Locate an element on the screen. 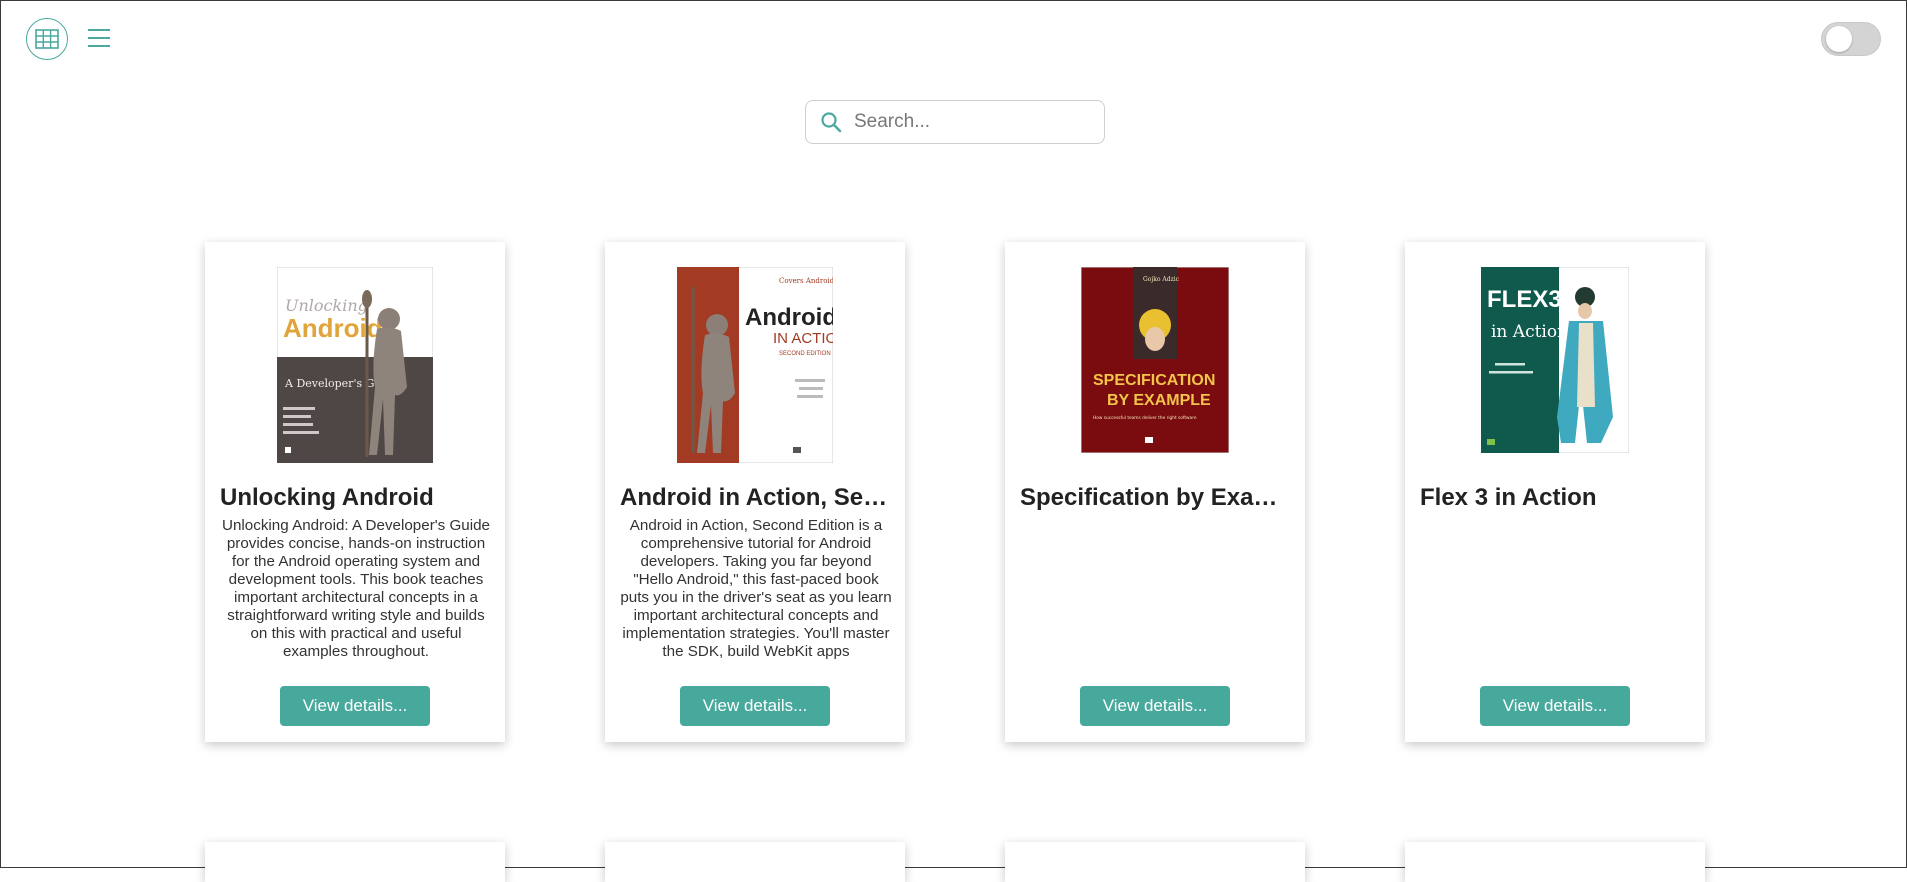 This screenshot has width=1907, height=882. search-box is located at coordinates (955, 122).